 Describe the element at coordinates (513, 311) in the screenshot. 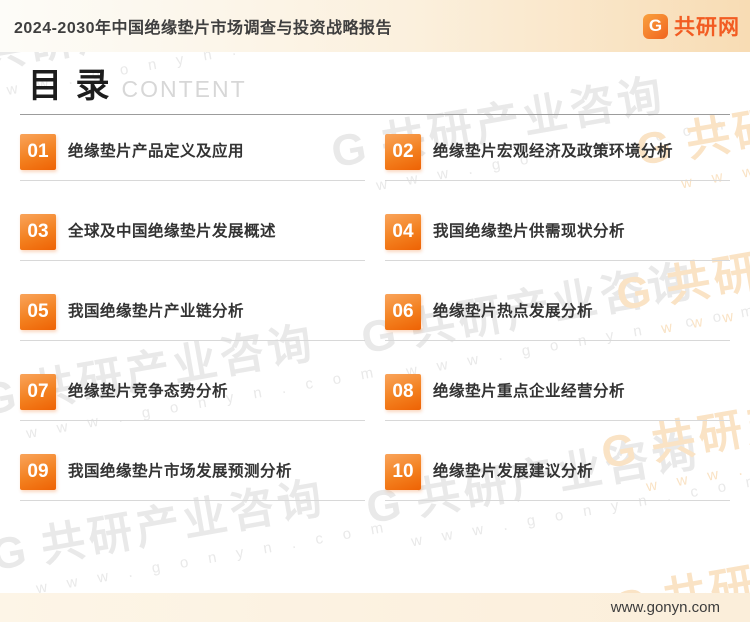

I see `toc-item-label: 绝缘垫片热点发展分析` at that location.